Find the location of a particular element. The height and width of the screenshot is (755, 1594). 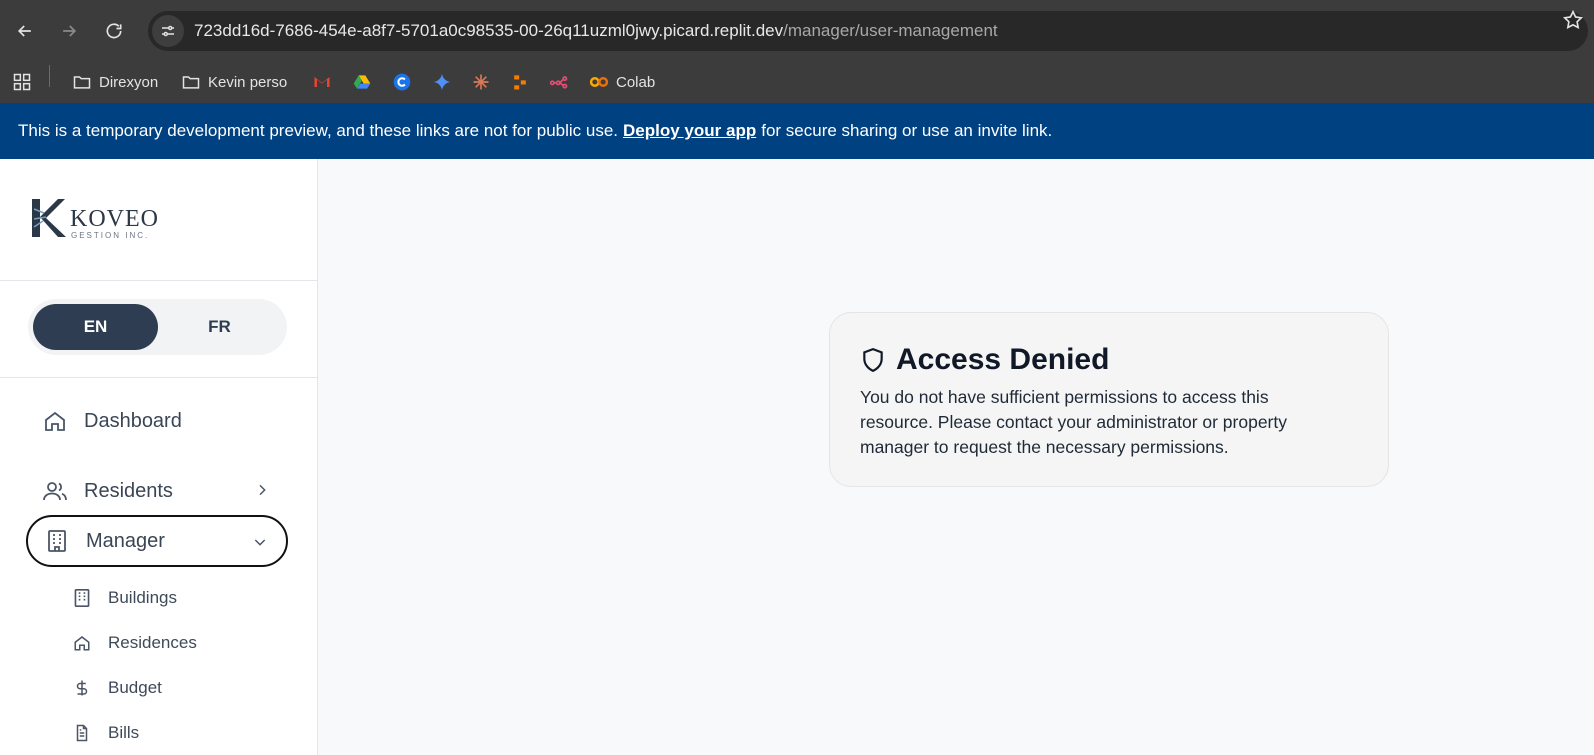

nav-label: Manager is located at coordinates (125, 540).